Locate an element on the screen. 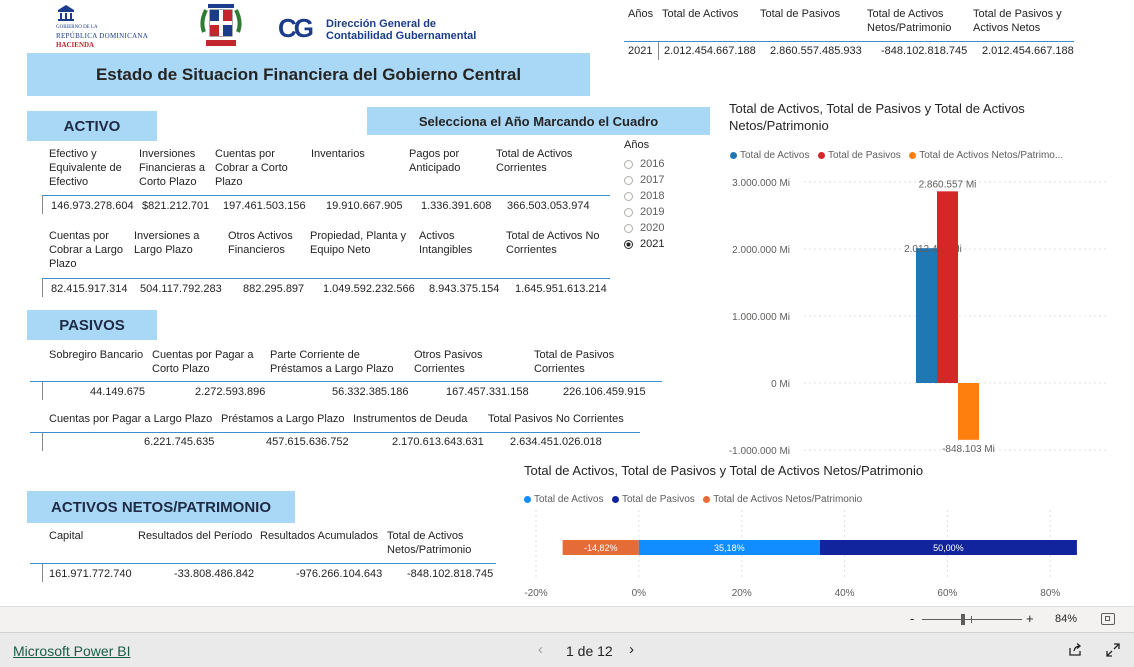  activo-label-inv-largo: Inversiones a Largo Plazo is located at coordinates (167, 243).